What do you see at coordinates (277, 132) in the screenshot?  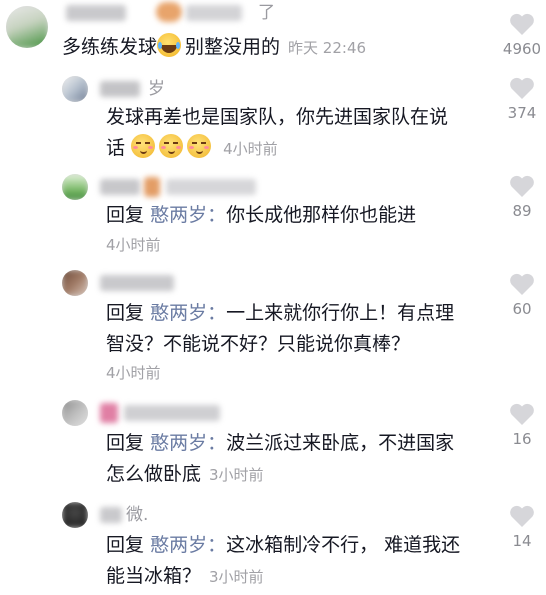 I see `comment-text: 发球再差也是国家队，你先进国家队在说 话 4小时前` at bounding box center [277, 132].